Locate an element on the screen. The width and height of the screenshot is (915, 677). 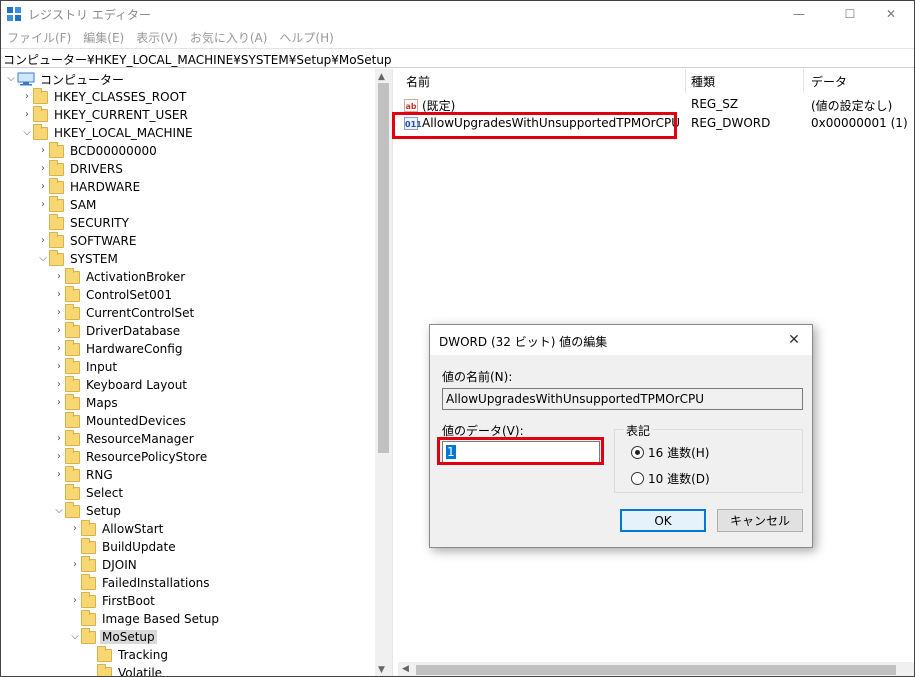
tree-item: › DriverDatabase is located at coordinates (117, 330).